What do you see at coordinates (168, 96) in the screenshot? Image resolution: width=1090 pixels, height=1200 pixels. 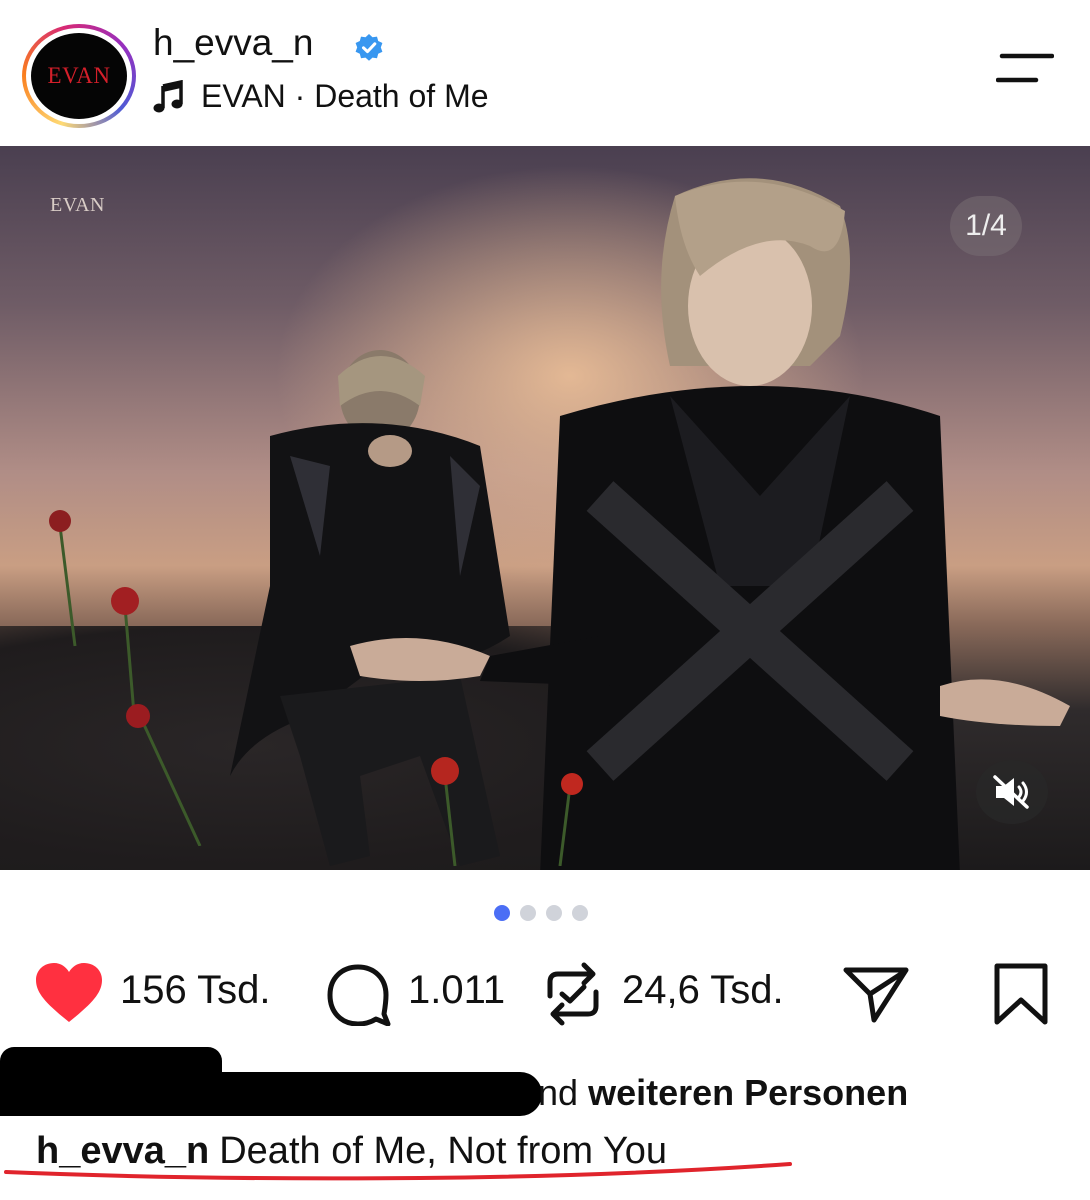 I see `music-note-icon` at bounding box center [168, 96].